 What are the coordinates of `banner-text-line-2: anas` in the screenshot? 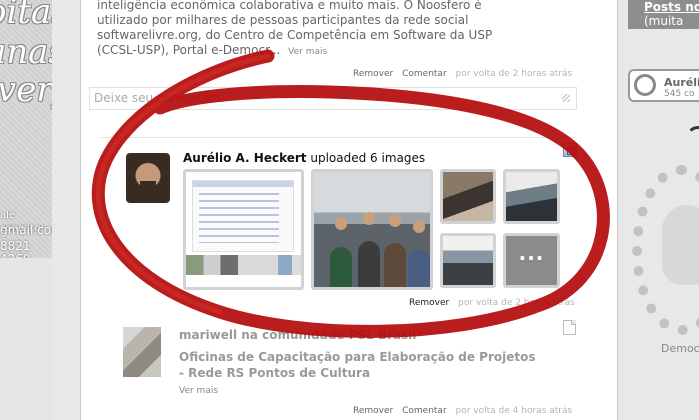 It's located at (26, 52).